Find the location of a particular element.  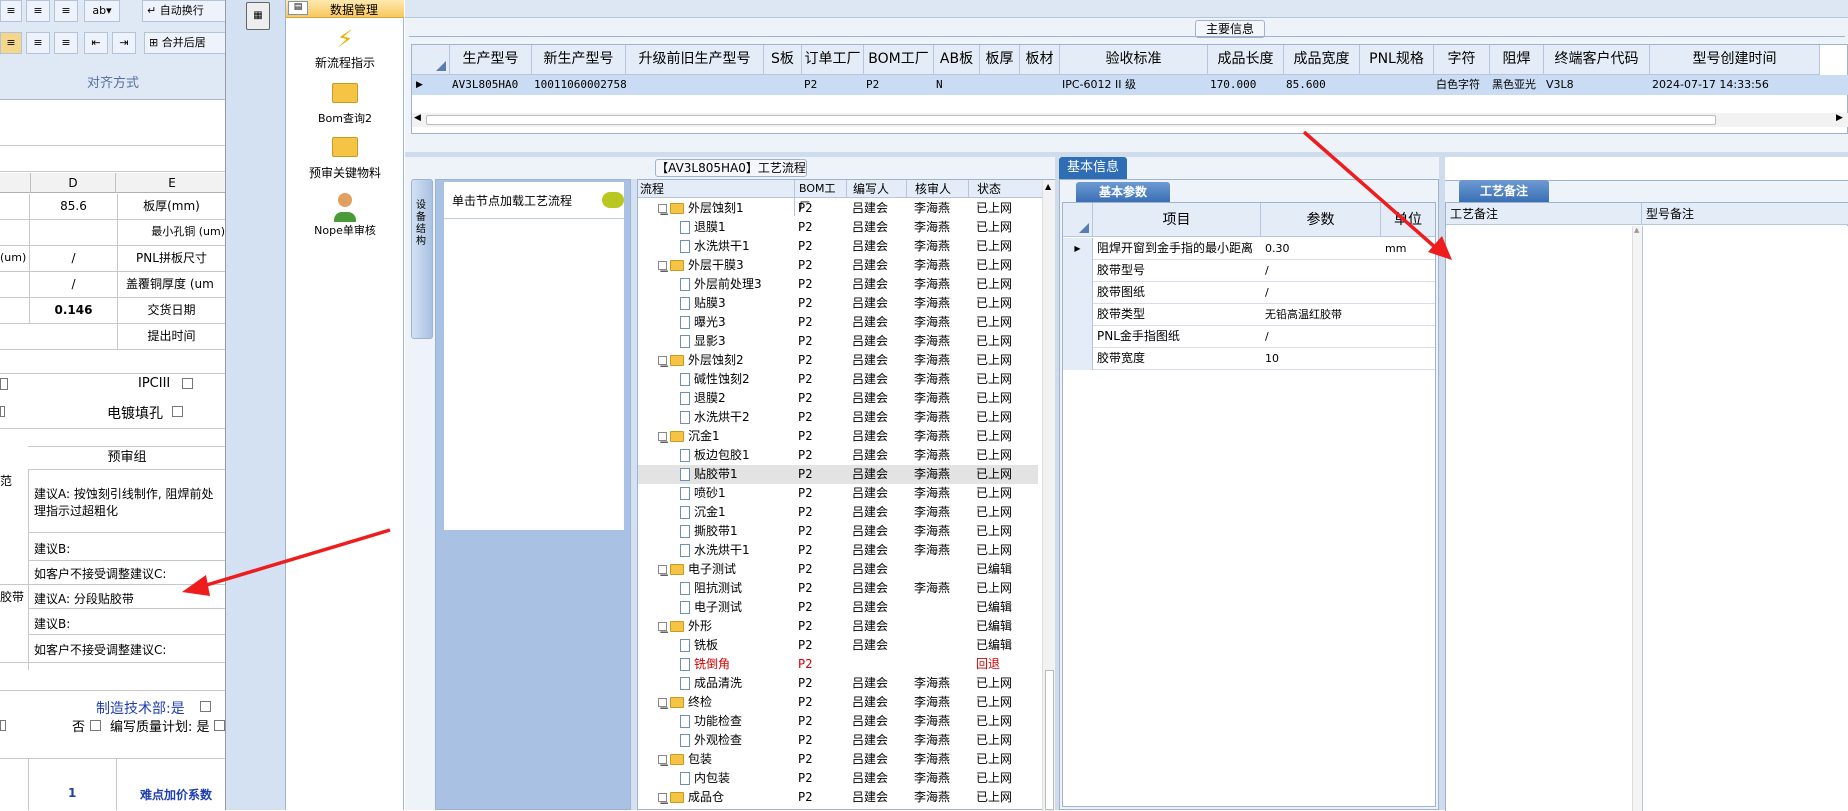

process-node: 成品清洗 is located at coordinates (711, 683).